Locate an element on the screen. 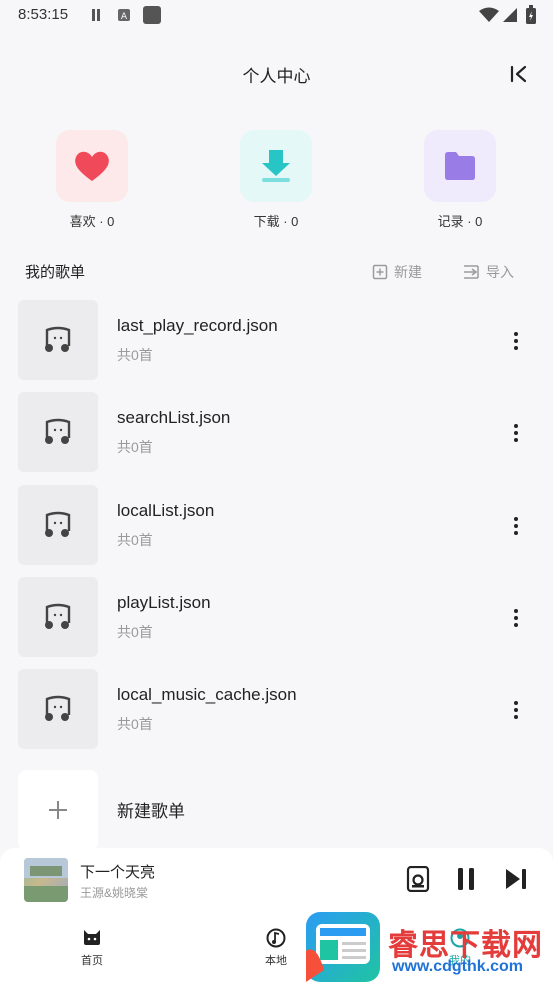 Image resolution: width=553 pixels, height=984 pixels. nav-local-label: 本地 is located at coordinates (276, 961).